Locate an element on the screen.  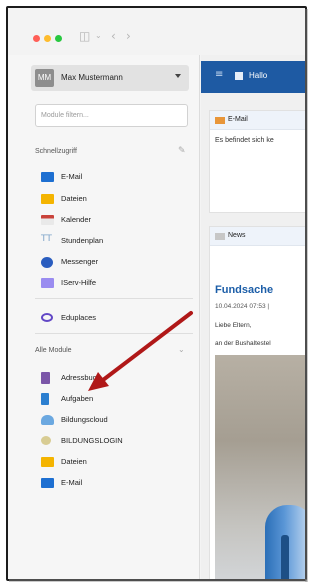
news-photo is located at coordinates (260, 467).